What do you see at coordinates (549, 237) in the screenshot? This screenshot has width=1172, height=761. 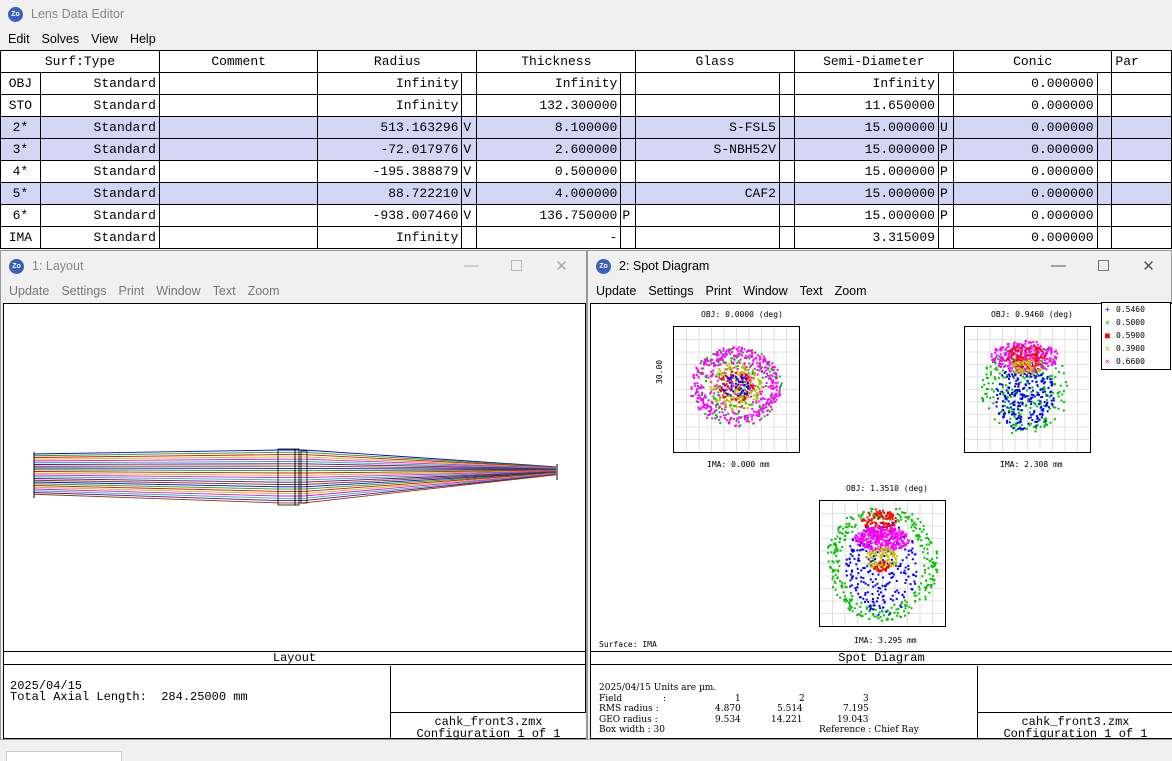 I see `cell-thickness: -` at bounding box center [549, 237].